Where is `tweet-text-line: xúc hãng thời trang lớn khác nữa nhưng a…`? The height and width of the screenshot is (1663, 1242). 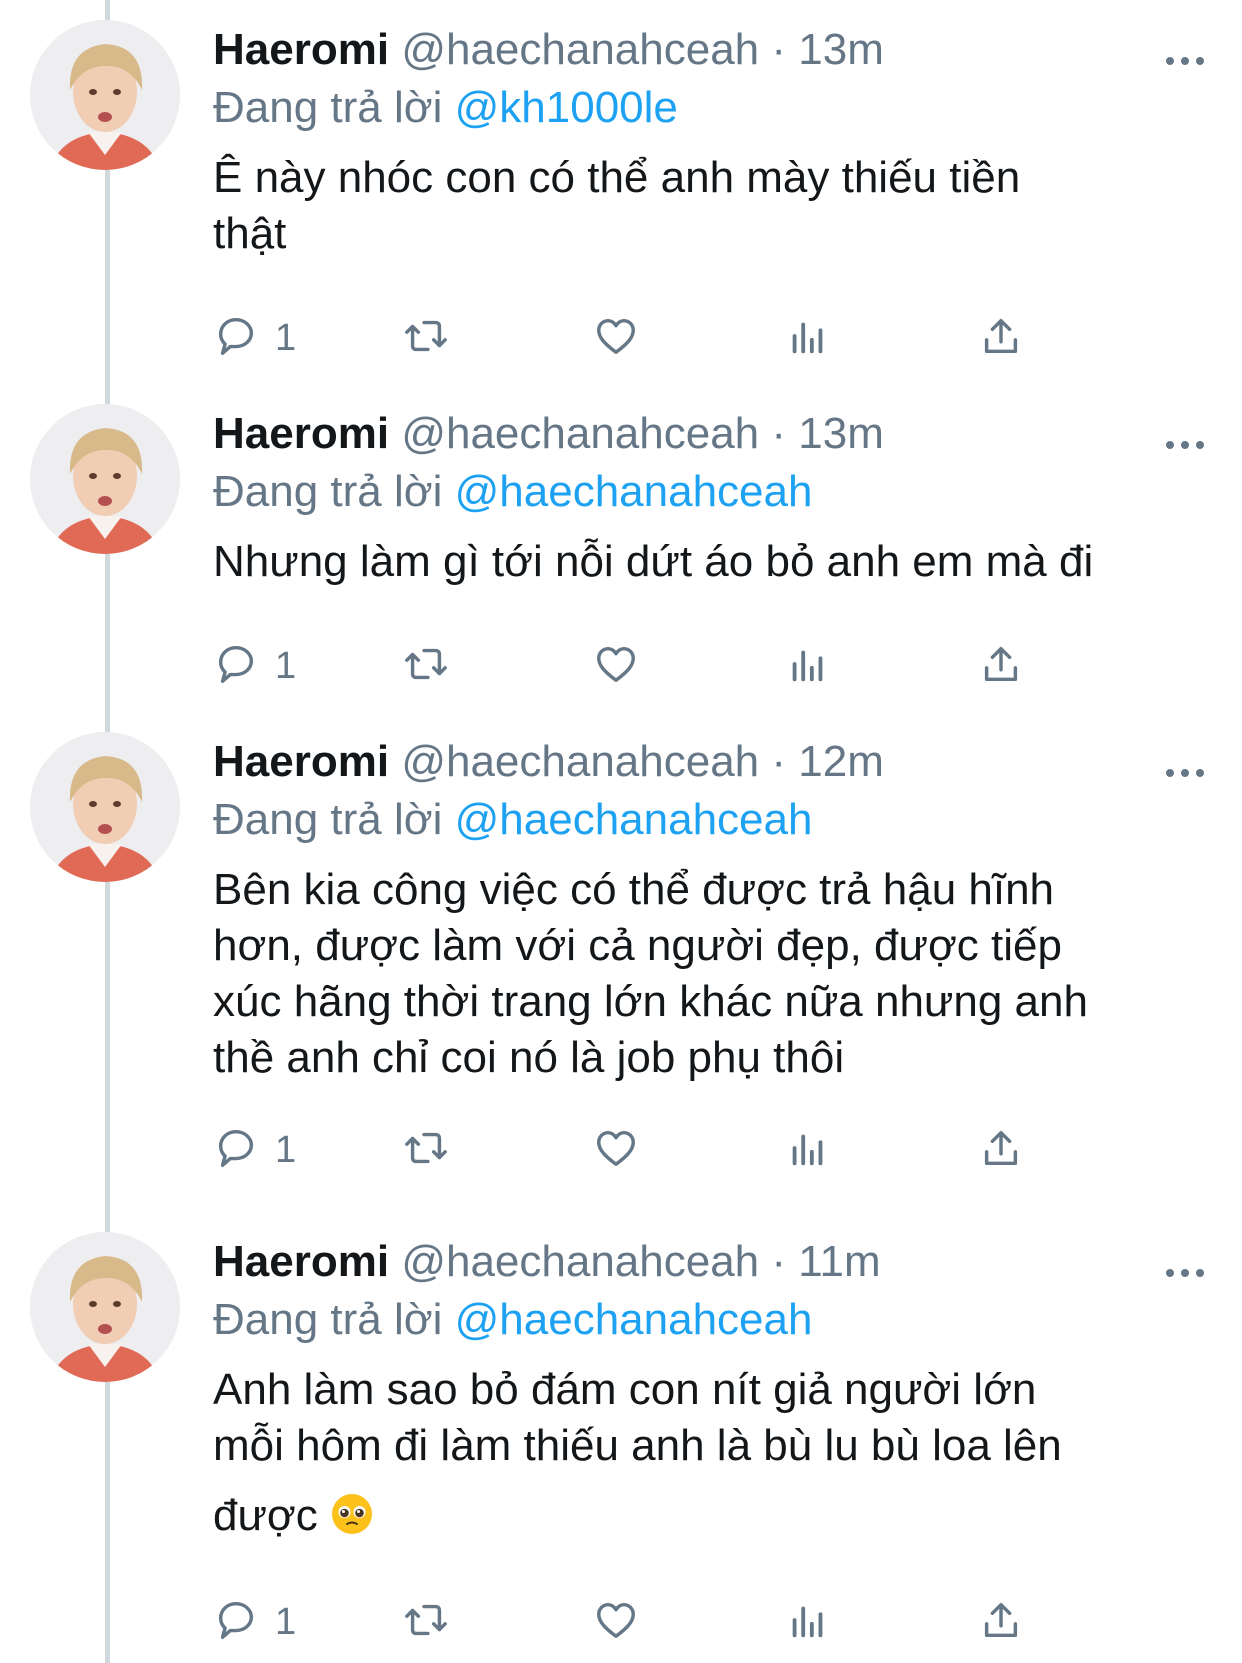
tweet-text-line: xúc hãng thời trang lớn khác nữa nhưng a… is located at coordinates (650, 1001).